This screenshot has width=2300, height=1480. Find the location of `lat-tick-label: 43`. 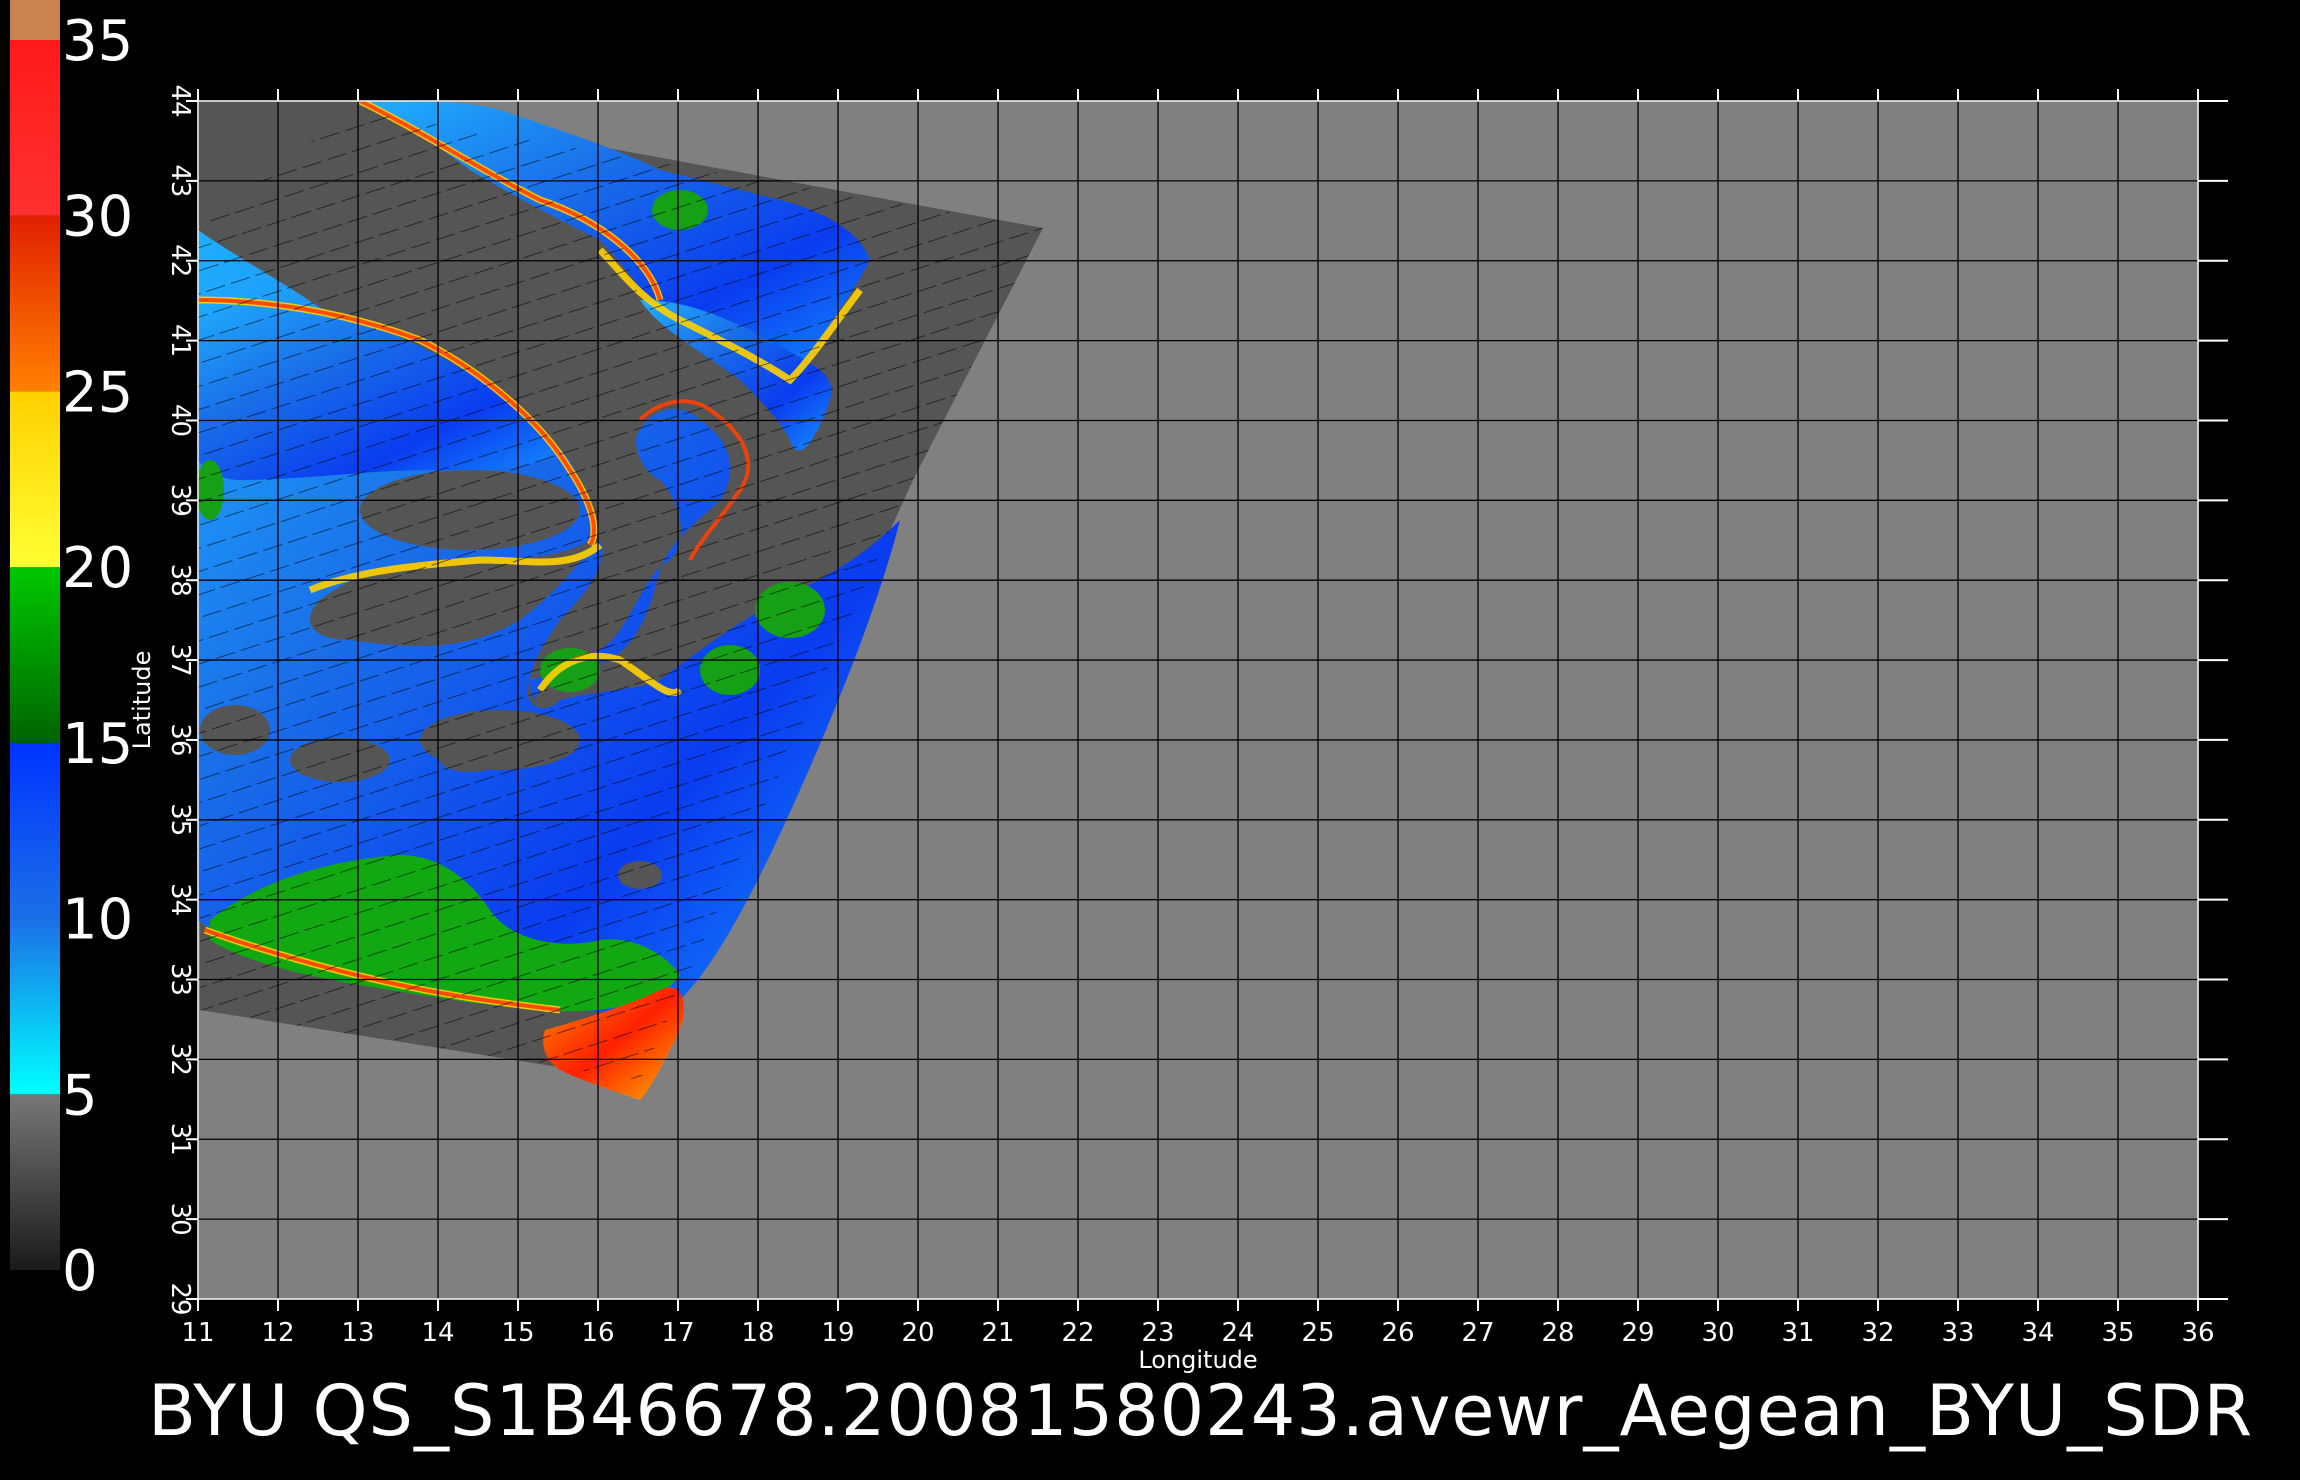

lat-tick-label: 43 is located at coordinates (180, 180).